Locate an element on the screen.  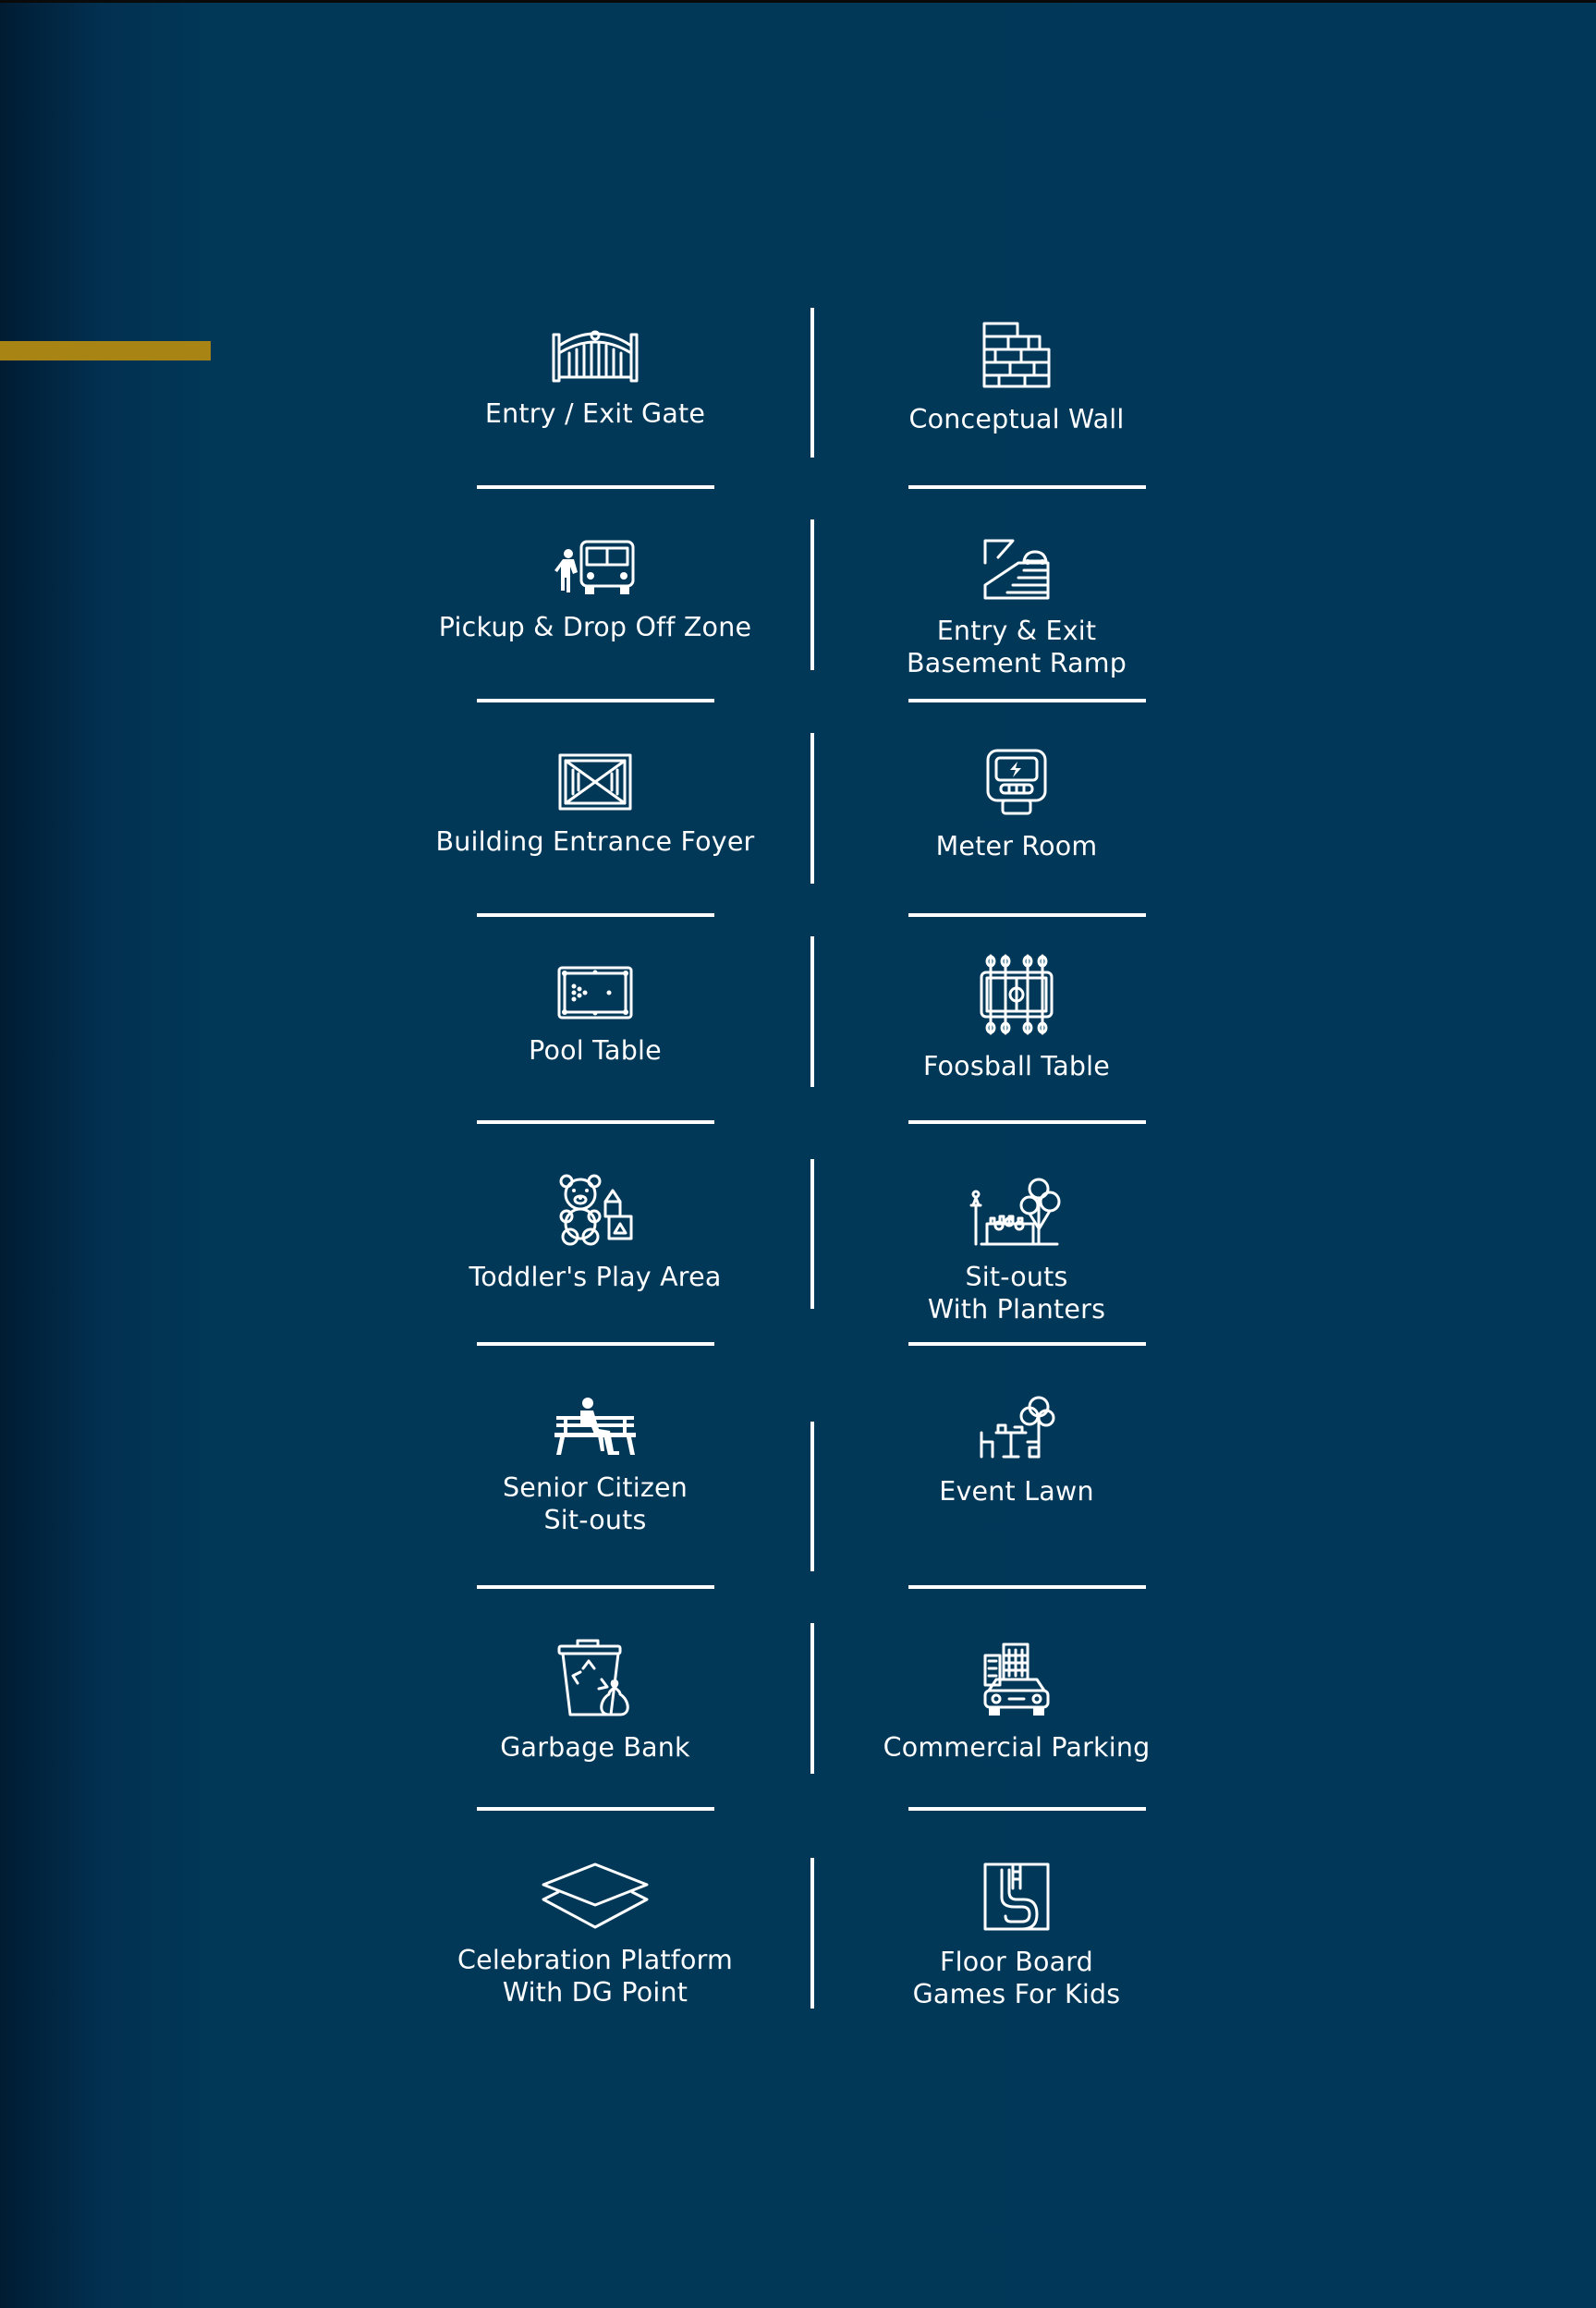
foyer-icon is located at coordinates (595, 782).